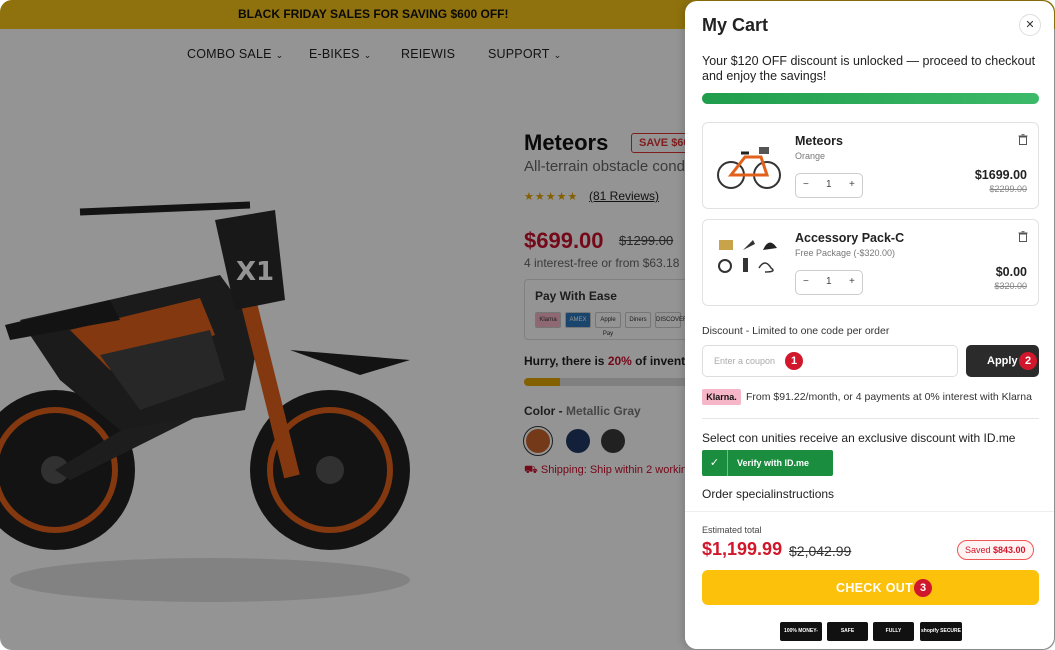 The height and width of the screenshot is (650, 1055). I want to click on verify-idme-button: ✓ Verify with ID.me, so click(767, 463).